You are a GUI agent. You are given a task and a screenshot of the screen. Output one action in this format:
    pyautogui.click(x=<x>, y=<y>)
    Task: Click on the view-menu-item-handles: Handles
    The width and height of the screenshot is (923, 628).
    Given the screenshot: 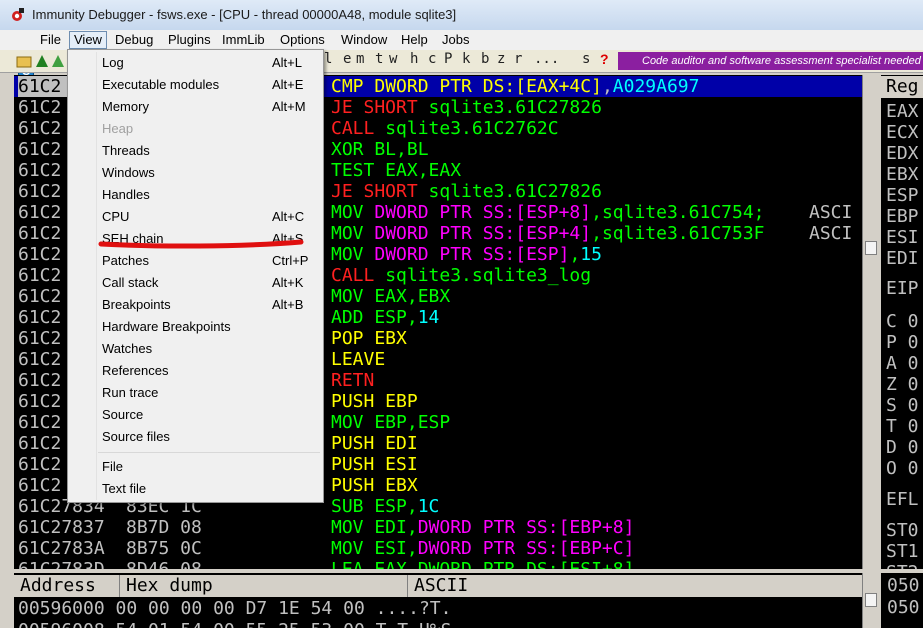 What is the action you would take?
    pyautogui.click(x=195, y=195)
    